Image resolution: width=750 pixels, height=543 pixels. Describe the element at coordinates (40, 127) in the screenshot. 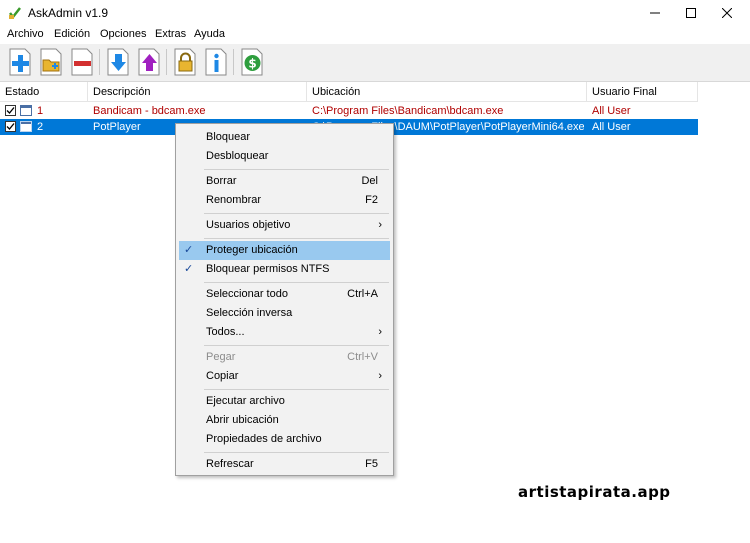

I see `row-number: 2` at that location.